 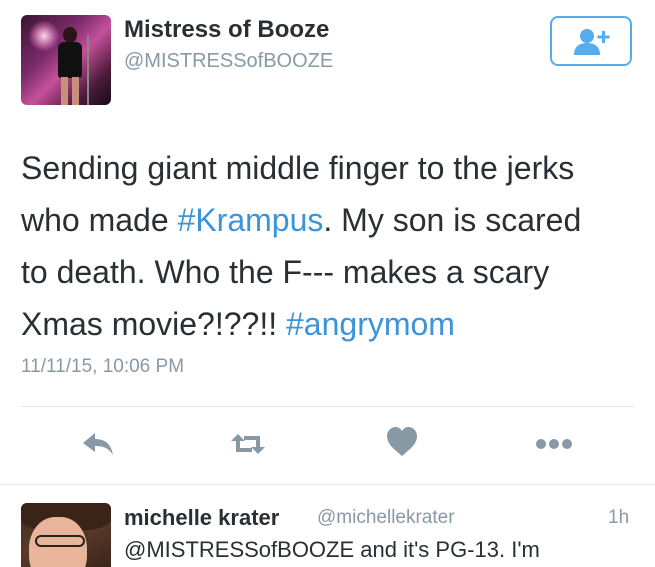 I want to click on like-button, so click(x=404, y=444).